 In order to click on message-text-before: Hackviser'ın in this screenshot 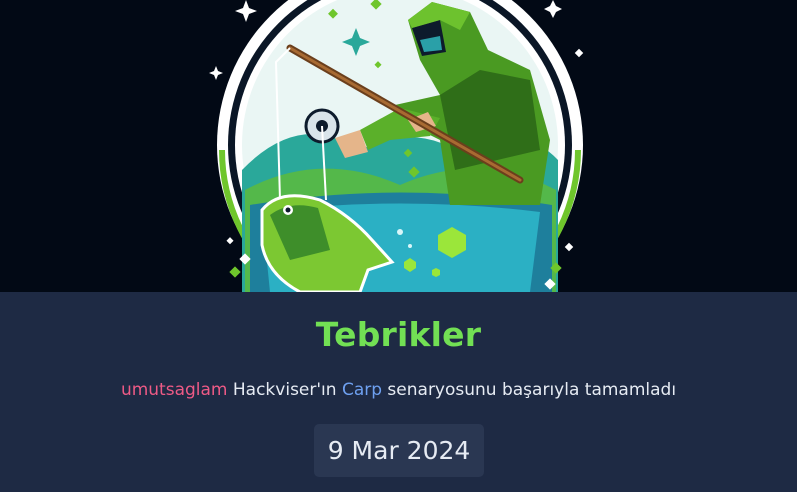, I will do `click(284, 390)`.